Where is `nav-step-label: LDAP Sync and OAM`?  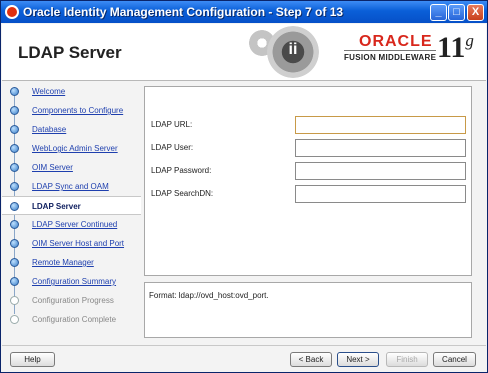
nav-step-label: LDAP Sync and OAM is located at coordinates (70, 186).